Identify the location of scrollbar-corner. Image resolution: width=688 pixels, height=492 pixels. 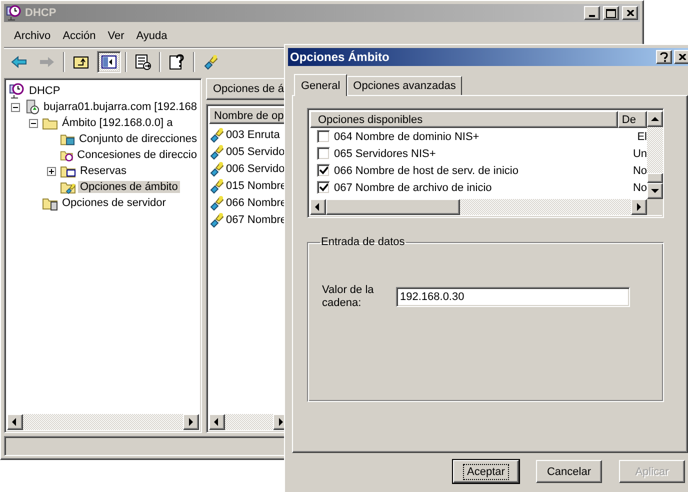
(655, 207).